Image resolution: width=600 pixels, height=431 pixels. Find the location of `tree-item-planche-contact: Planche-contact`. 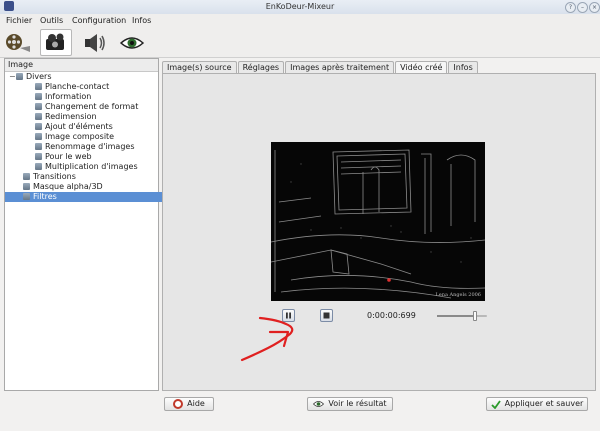

tree-item-planche-contact: Planche-contact is located at coordinates (96, 87).